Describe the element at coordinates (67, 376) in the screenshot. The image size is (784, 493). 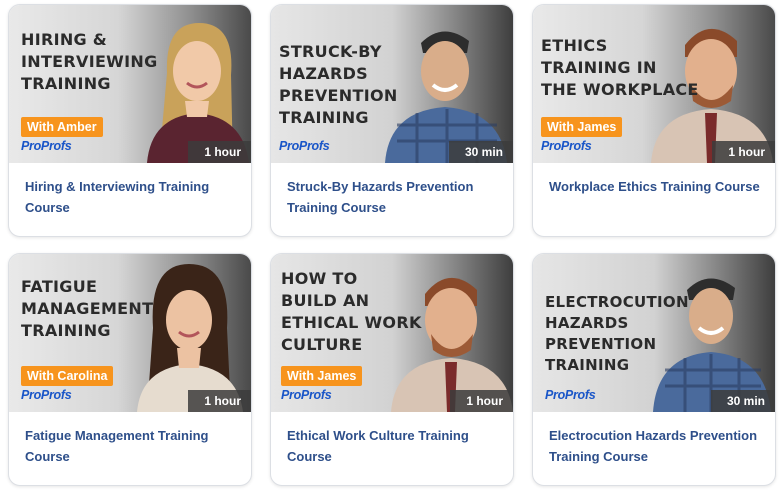
I see `instructor-badge: With Carolina` at that location.